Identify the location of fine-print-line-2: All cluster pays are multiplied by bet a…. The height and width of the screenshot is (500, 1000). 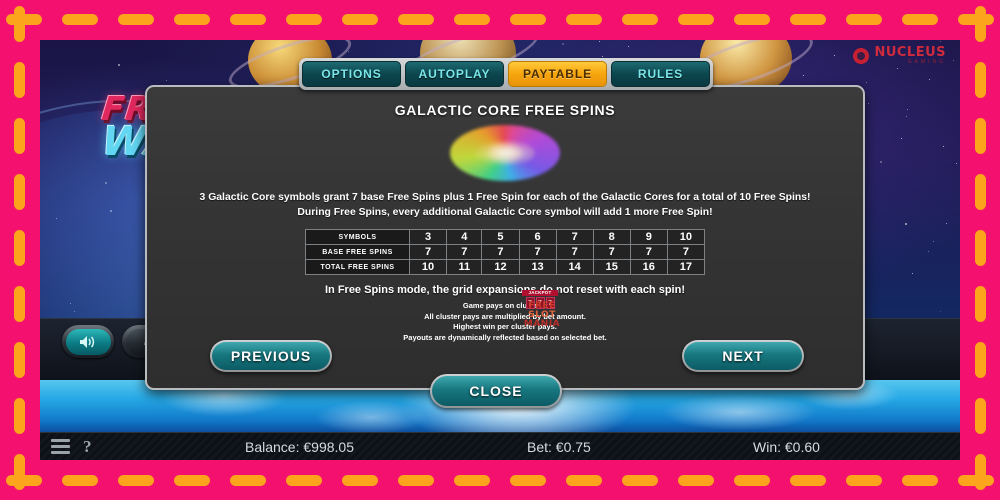
(505, 316).